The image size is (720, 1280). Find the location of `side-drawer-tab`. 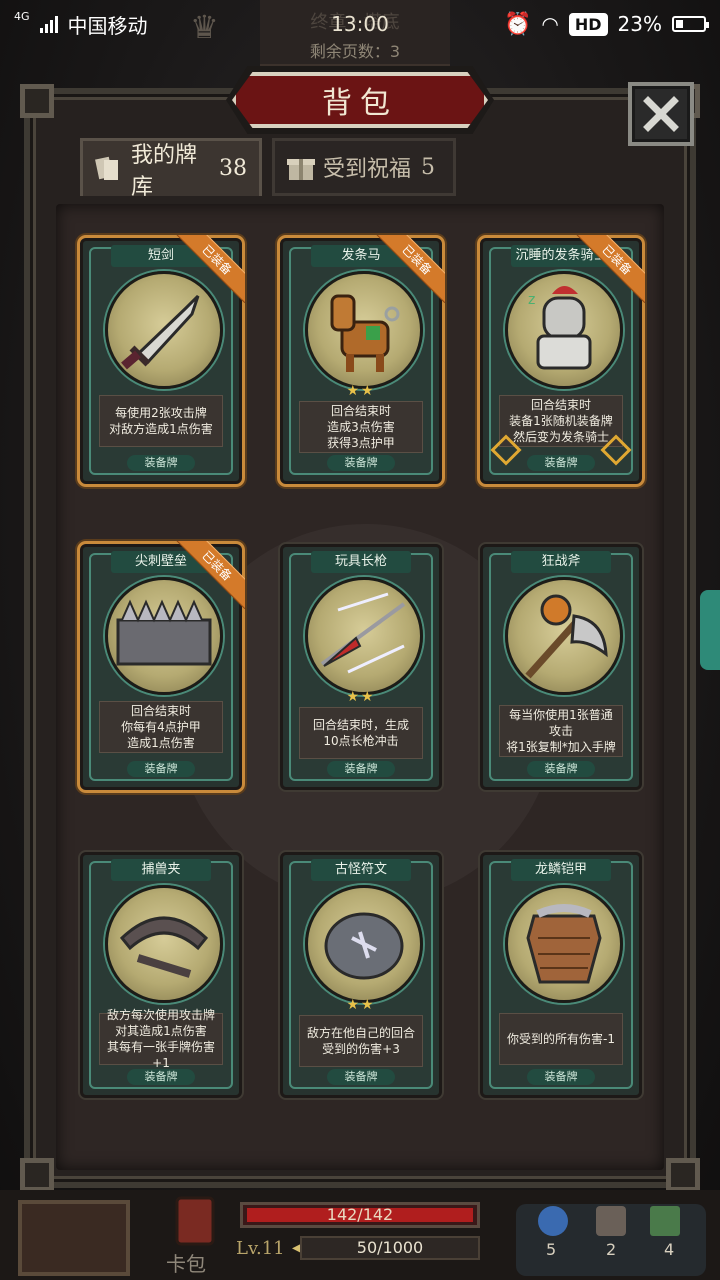

side-drawer-tab is located at coordinates (710, 630).